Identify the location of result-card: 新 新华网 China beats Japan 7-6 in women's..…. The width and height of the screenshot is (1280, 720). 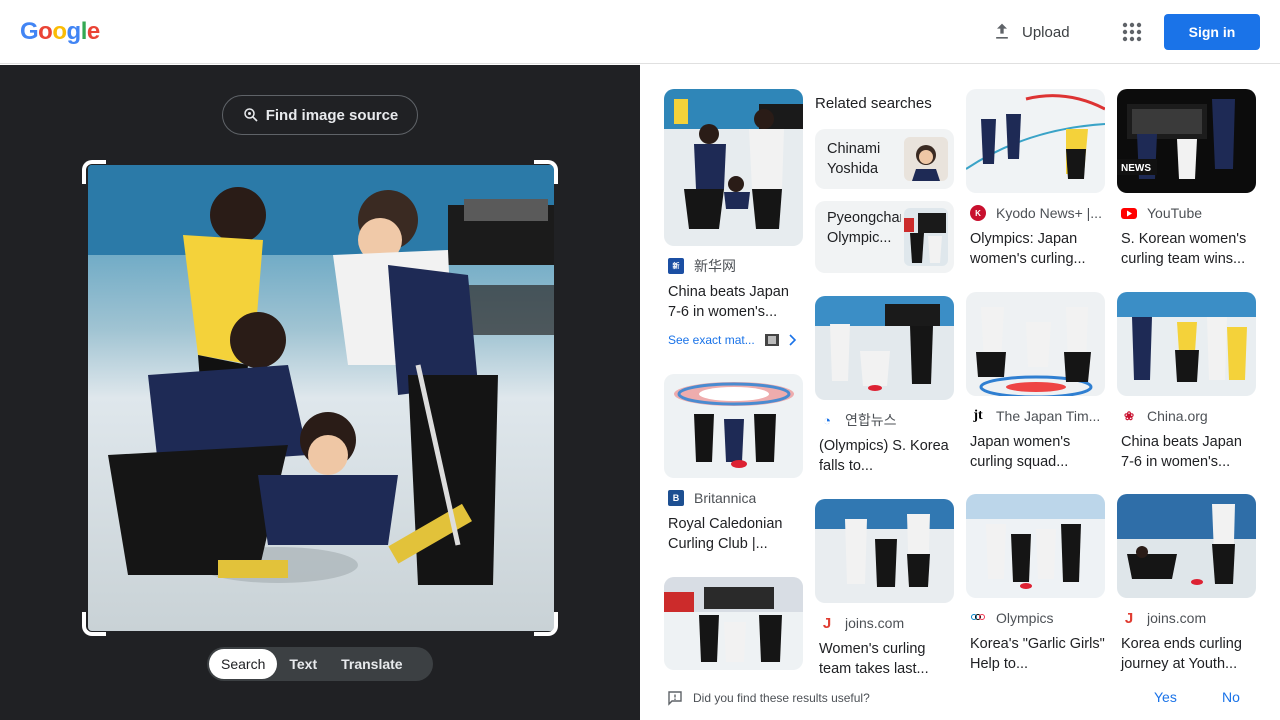
(733, 205).